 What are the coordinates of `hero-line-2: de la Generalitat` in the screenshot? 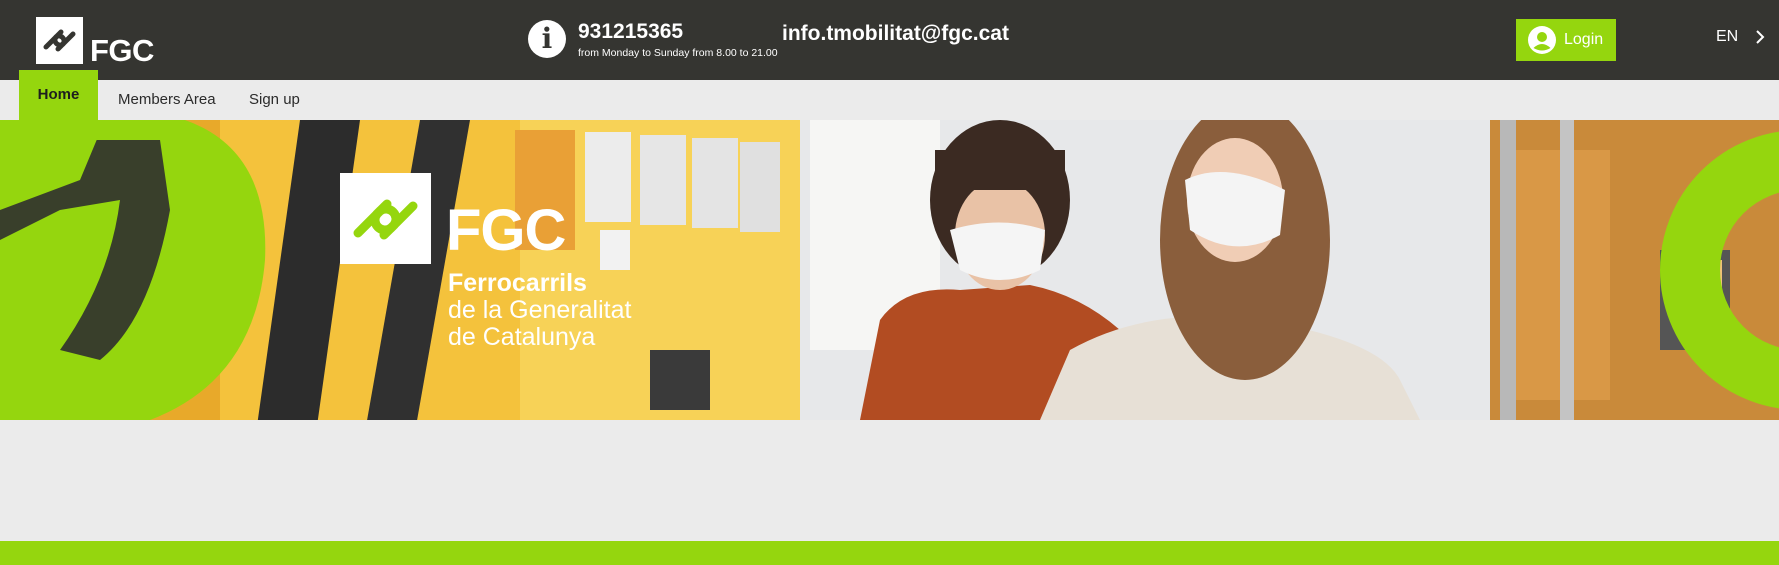 It's located at (540, 310).